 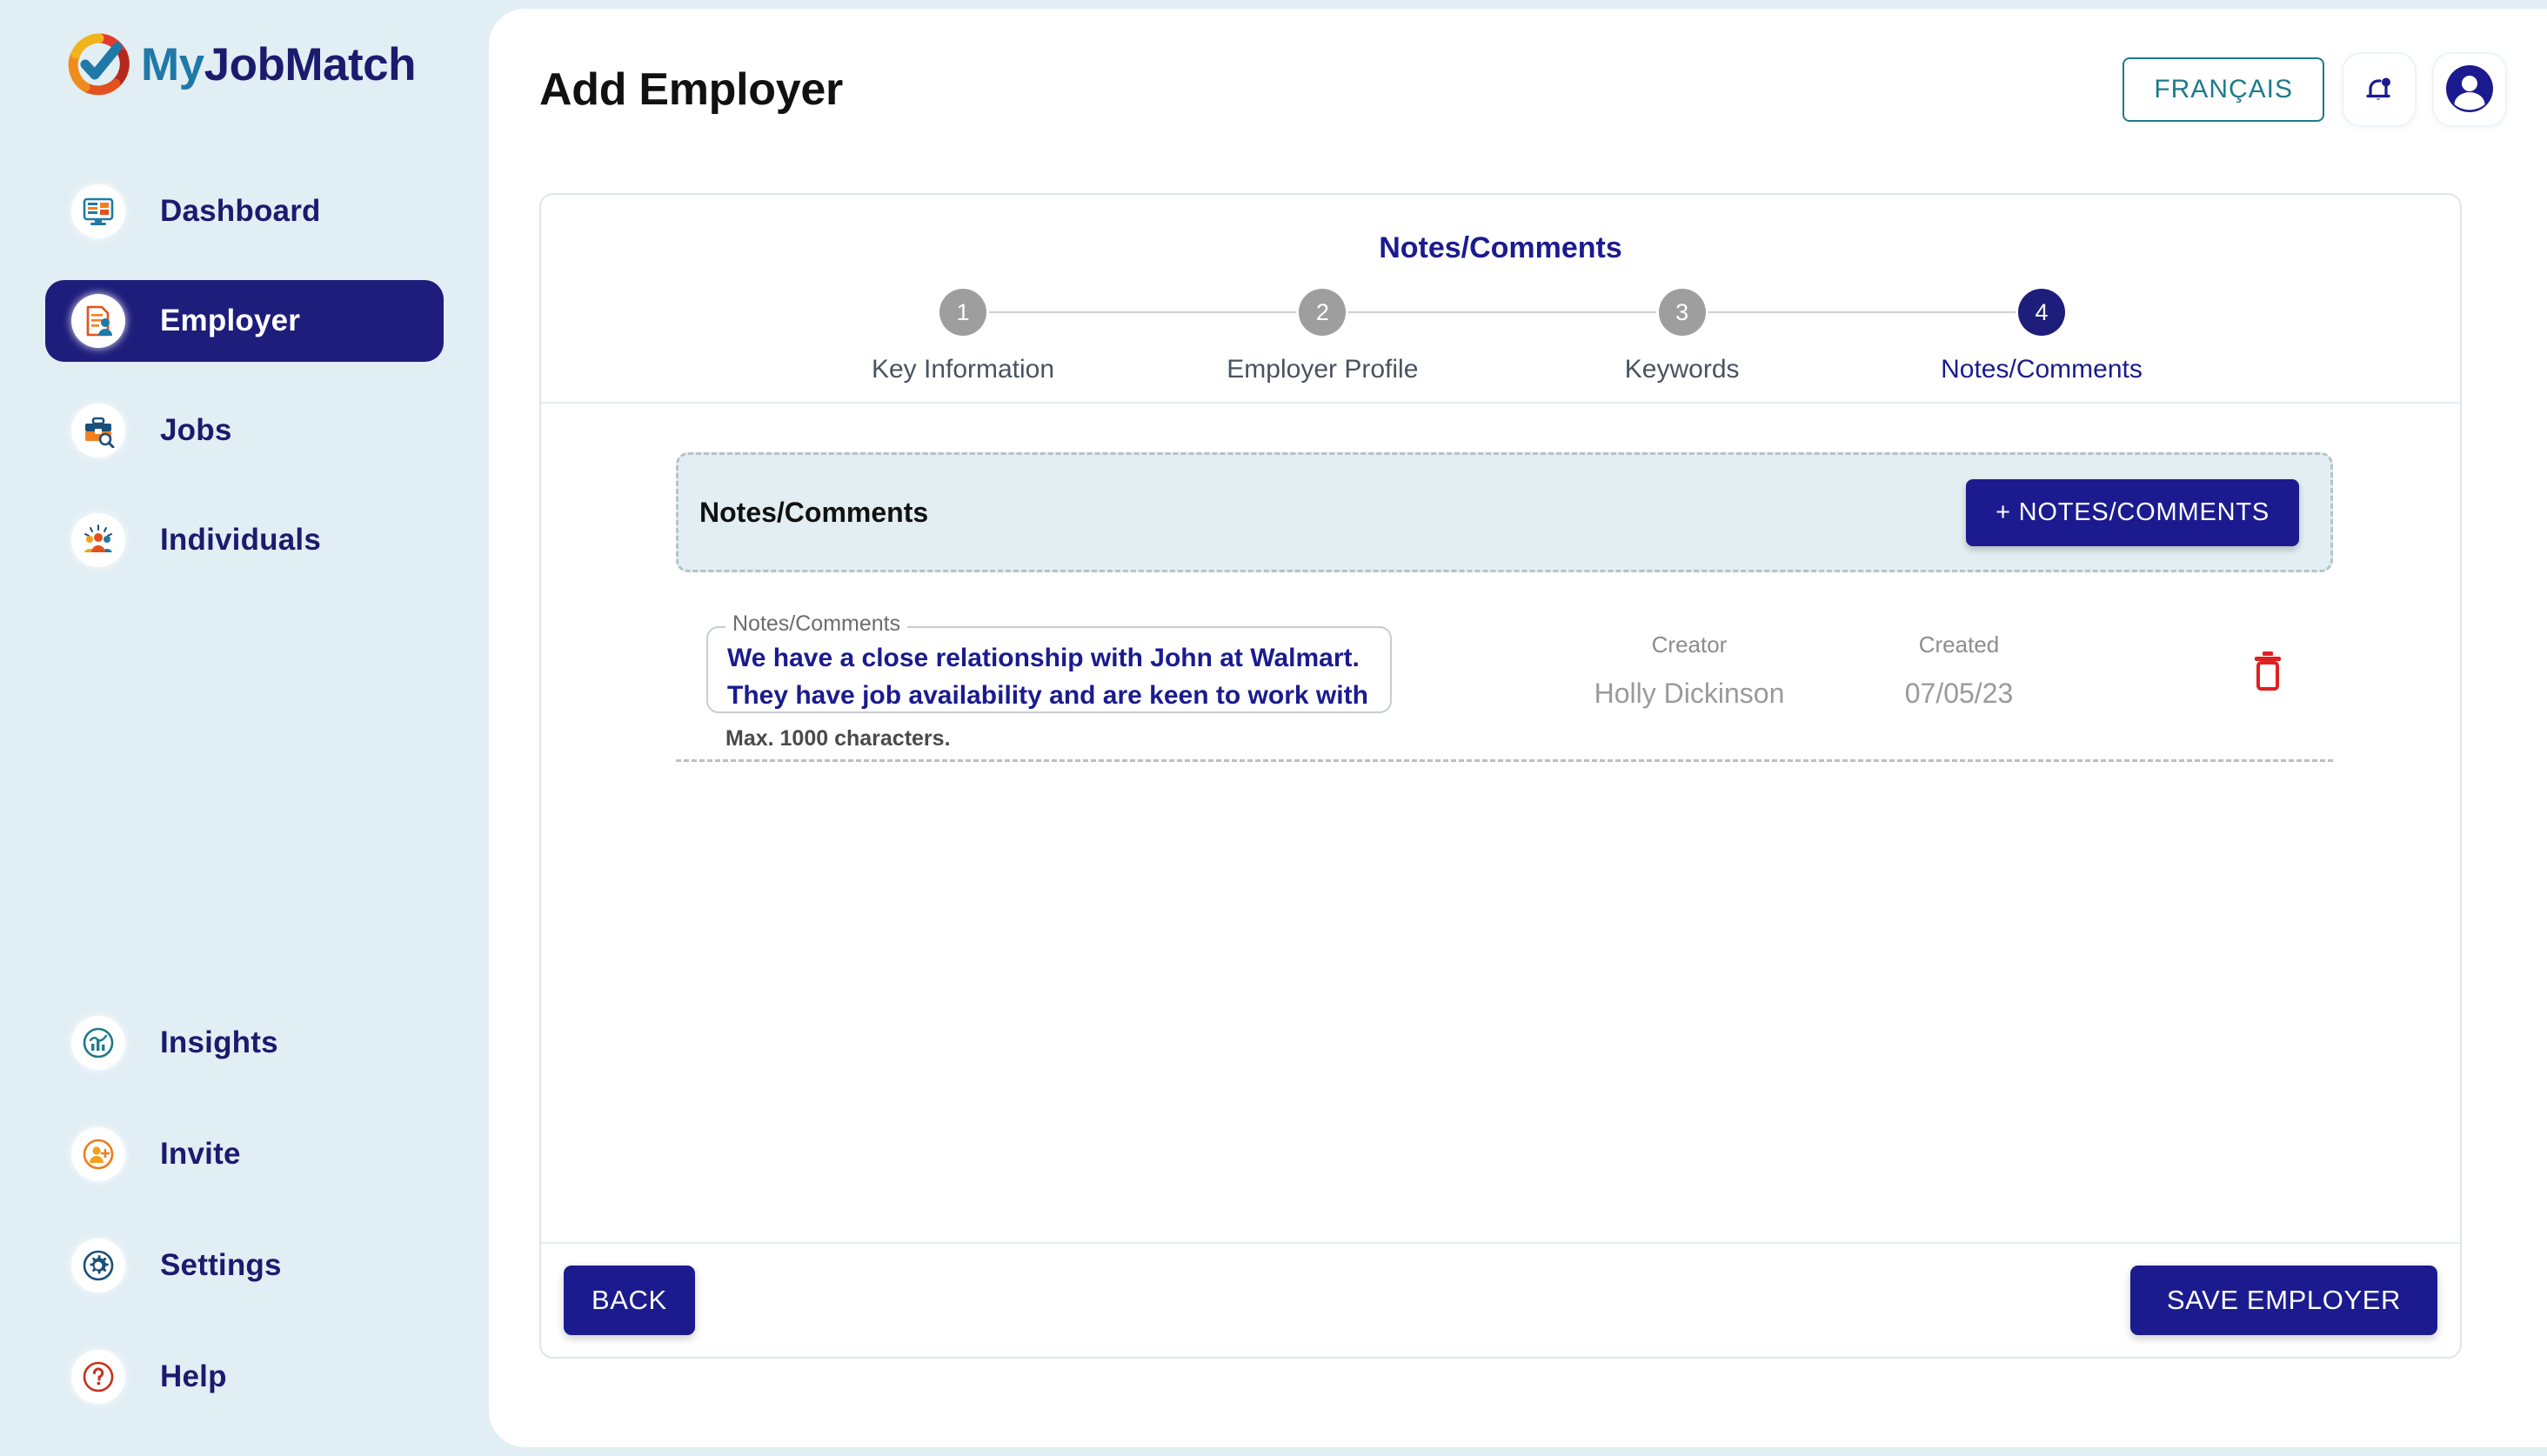 What do you see at coordinates (200, 1154) in the screenshot?
I see `sidebar-item-label: Invite` at bounding box center [200, 1154].